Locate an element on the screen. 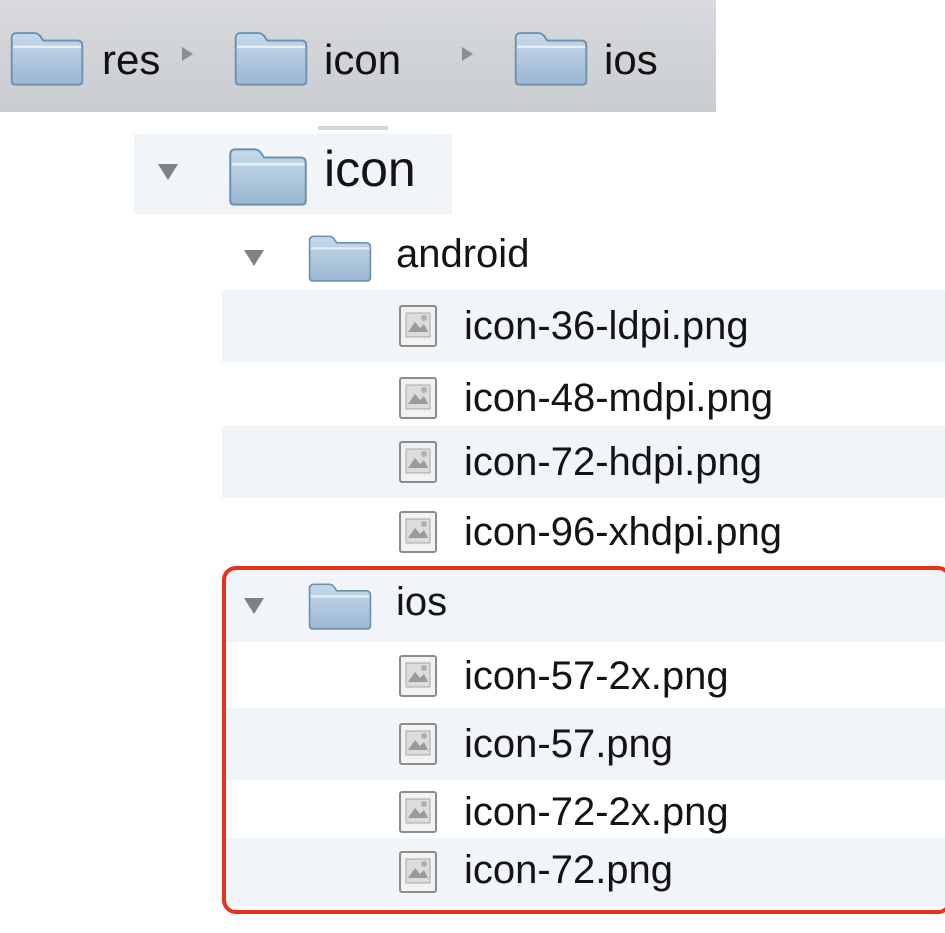 The width and height of the screenshot is (945, 933). tree-row-icon: icon is located at coordinates (293, 174).